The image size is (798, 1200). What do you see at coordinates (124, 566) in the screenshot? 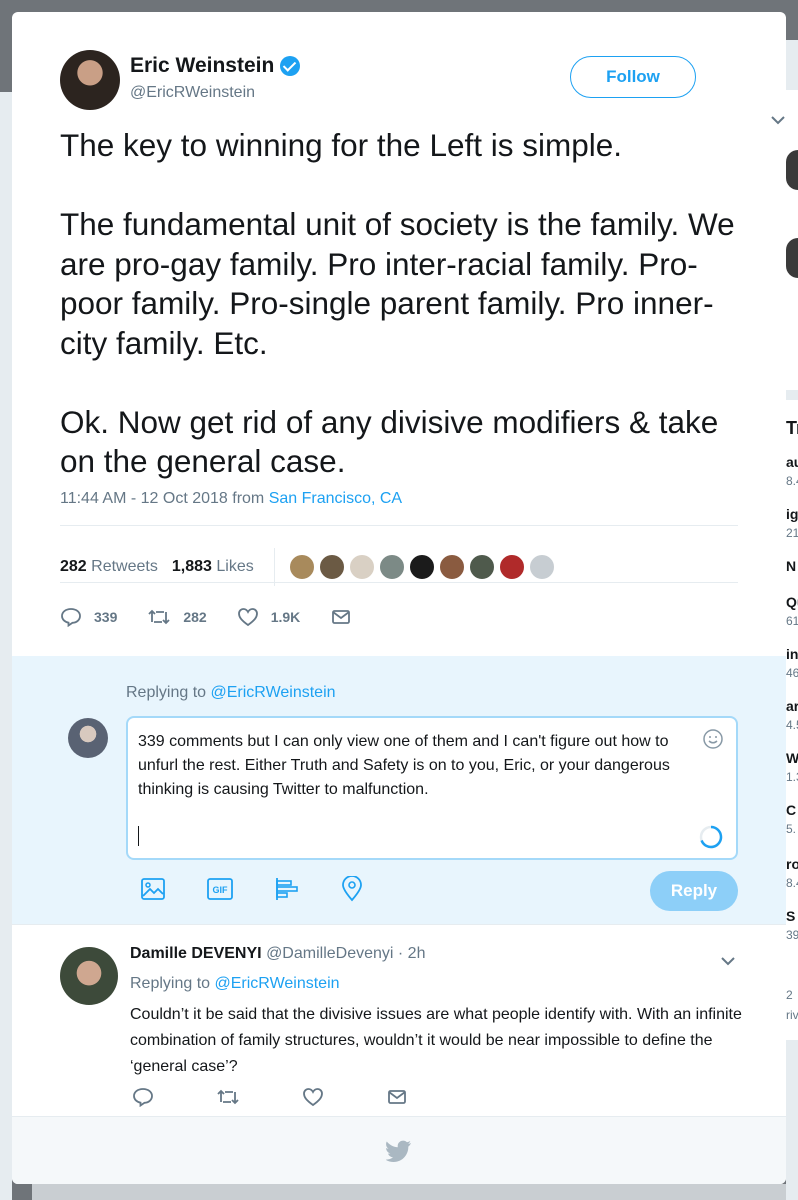
I see `retweets-label: Retweets` at bounding box center [124, 566].